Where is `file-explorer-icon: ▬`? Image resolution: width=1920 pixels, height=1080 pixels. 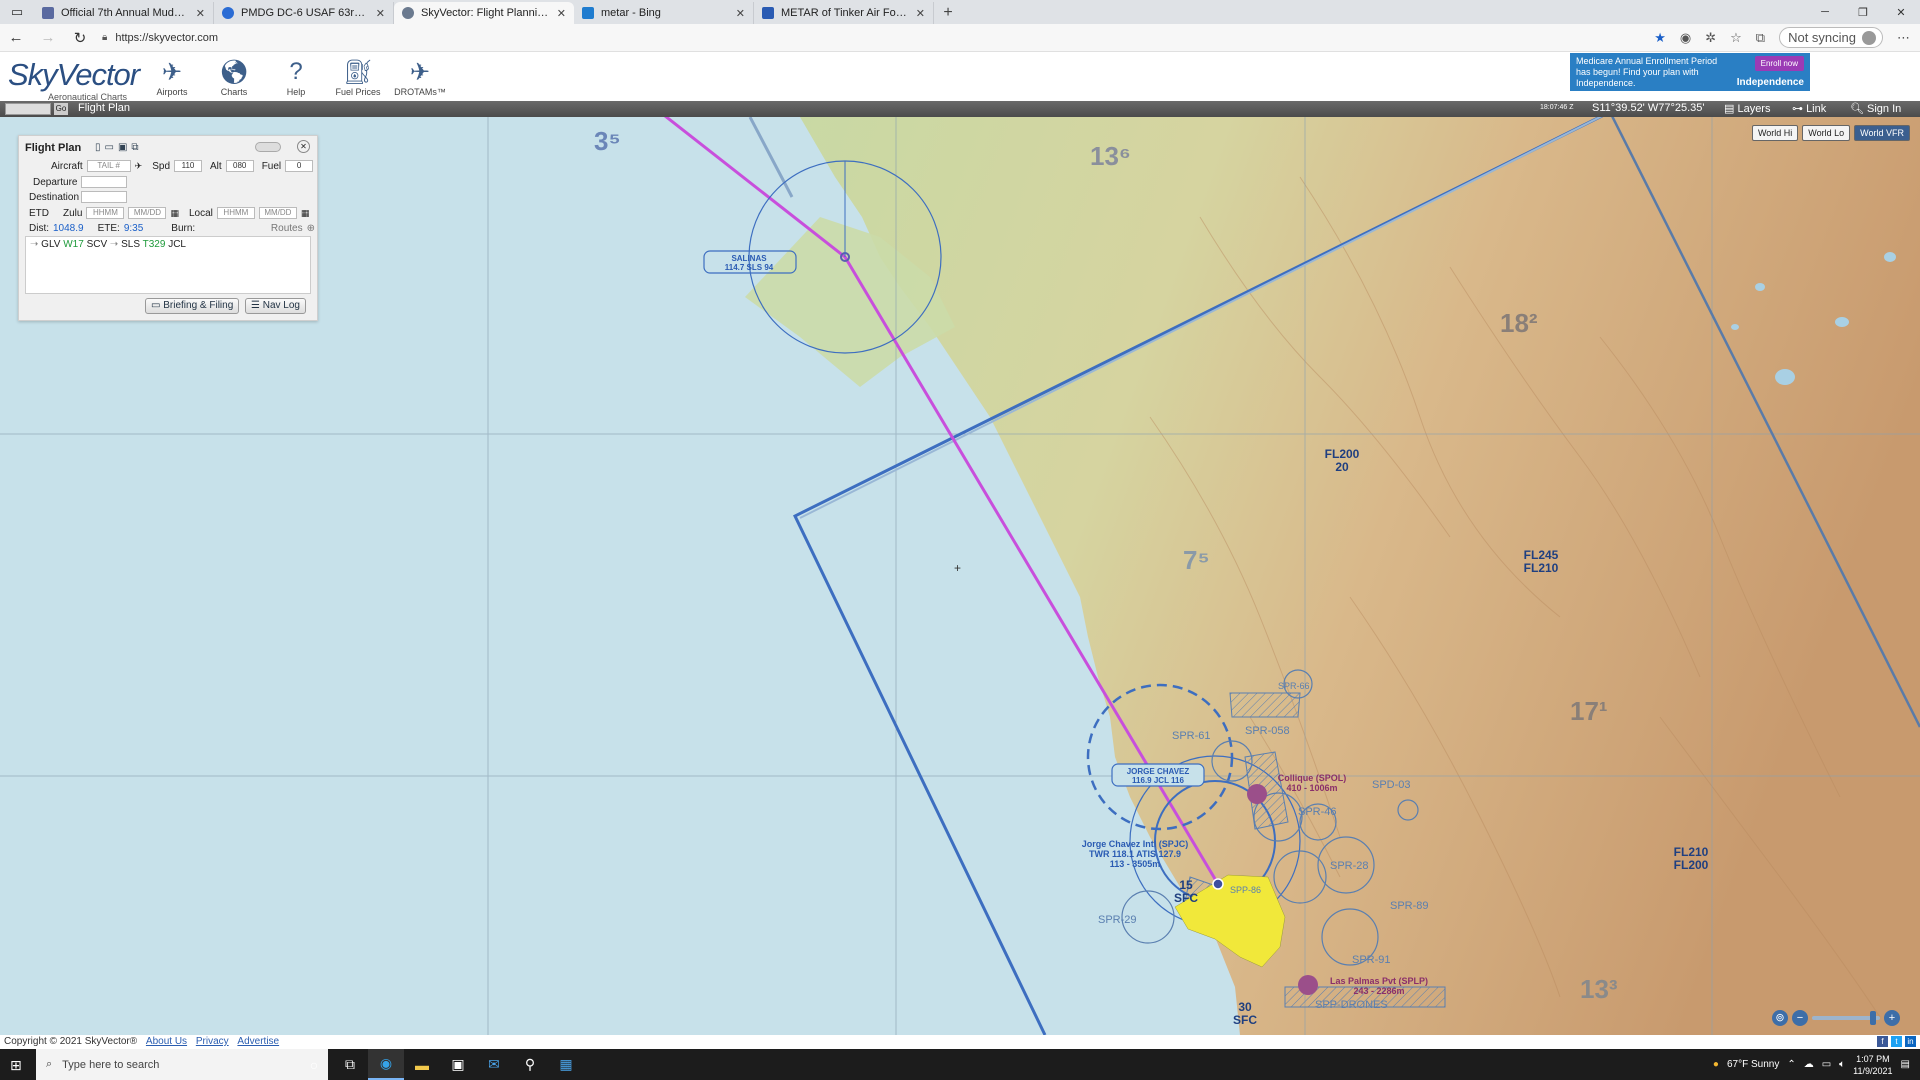 file-explorer-icon: ▬ is located at coordinates (422, 1064).